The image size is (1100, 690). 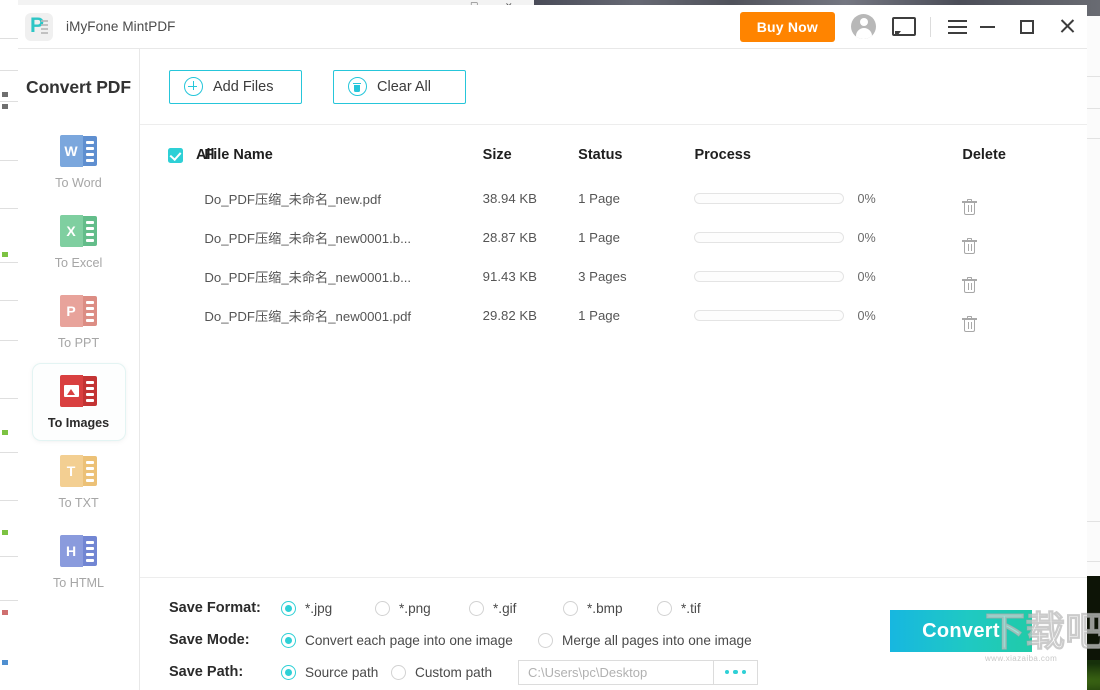 I want to click on mode-option-label: Convert each page into one image, so click(x=409, y=640).